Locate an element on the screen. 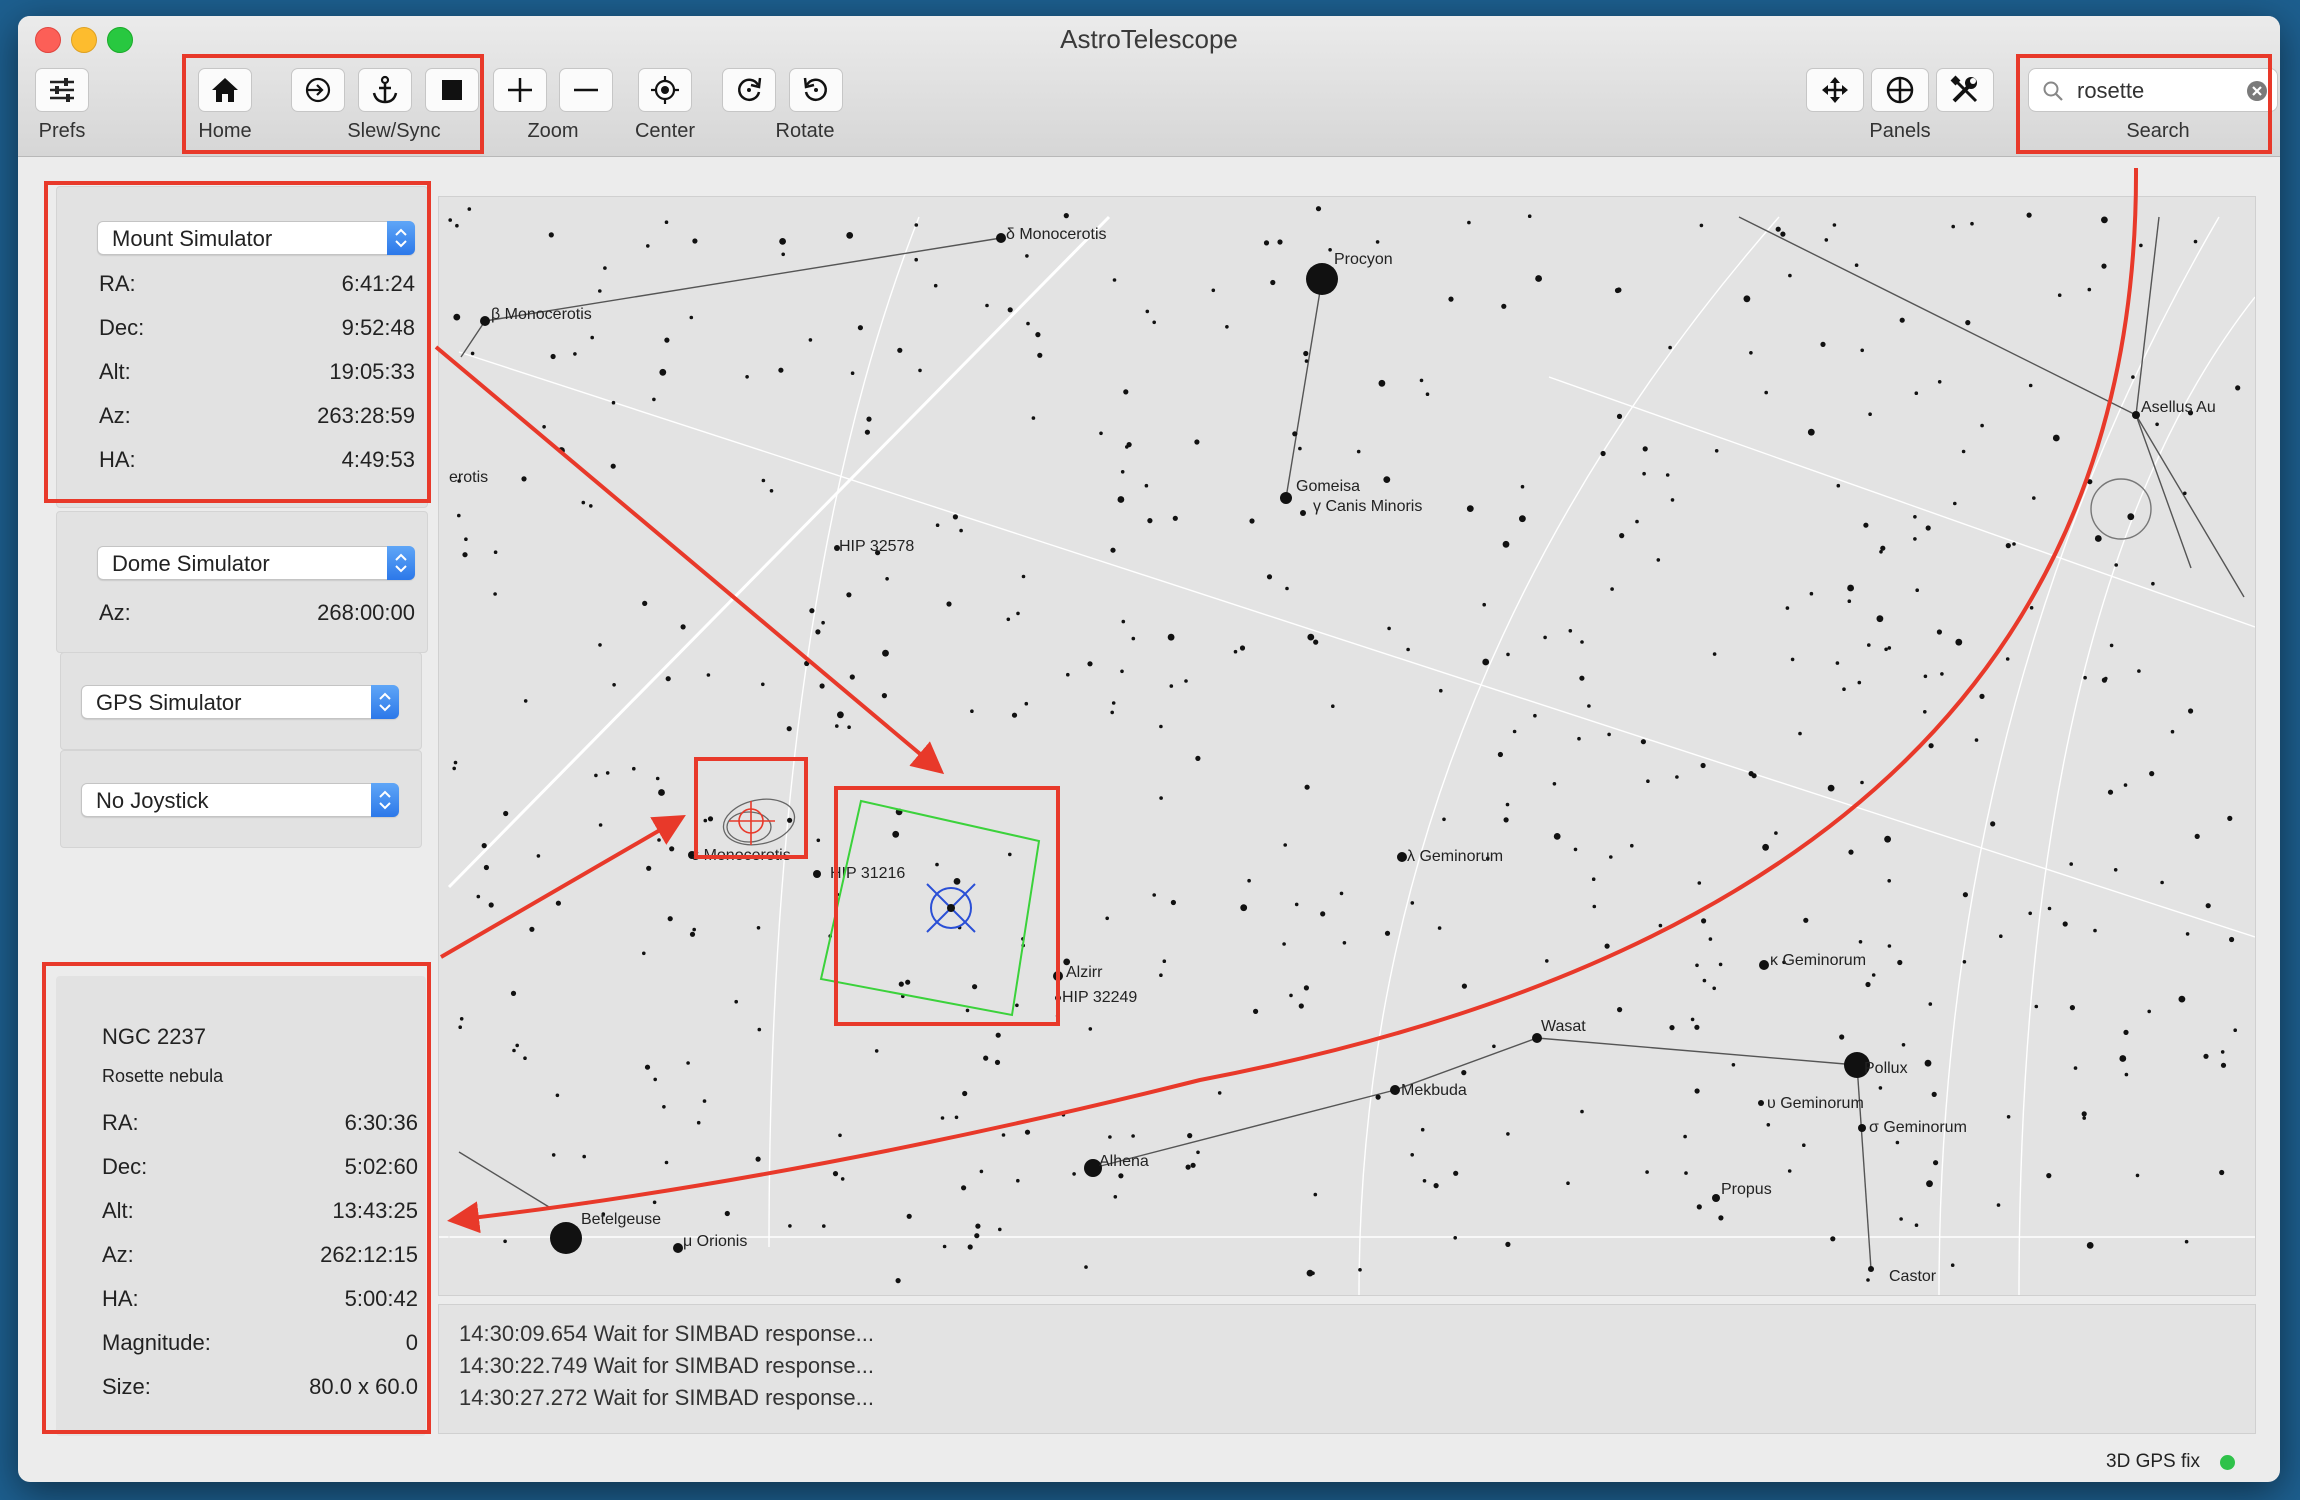  gps-device-select: GPS Simulator is located at coordinates (240, 702).